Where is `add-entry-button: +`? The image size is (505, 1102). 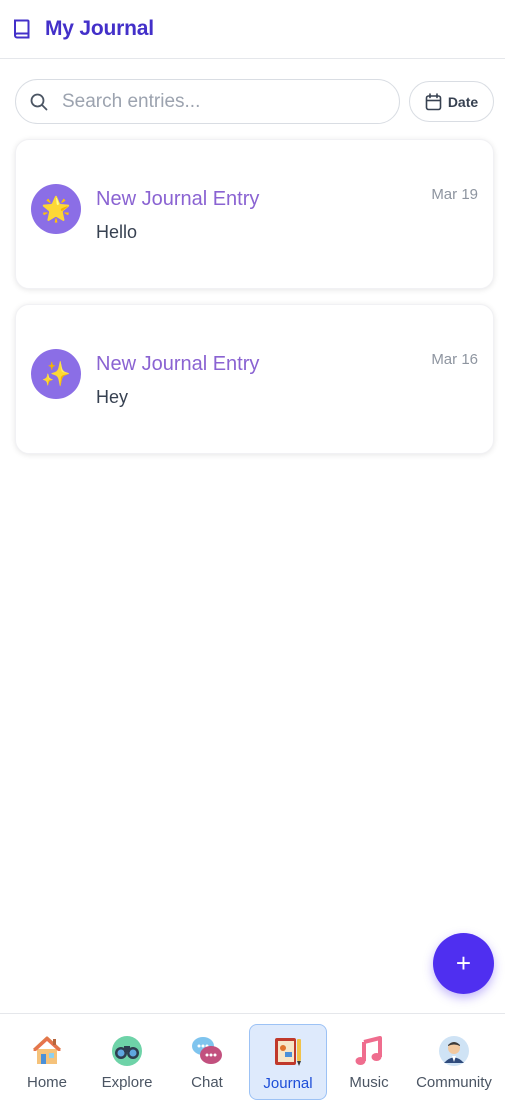 add-entry-button: + is located at coordinates (463, 963).